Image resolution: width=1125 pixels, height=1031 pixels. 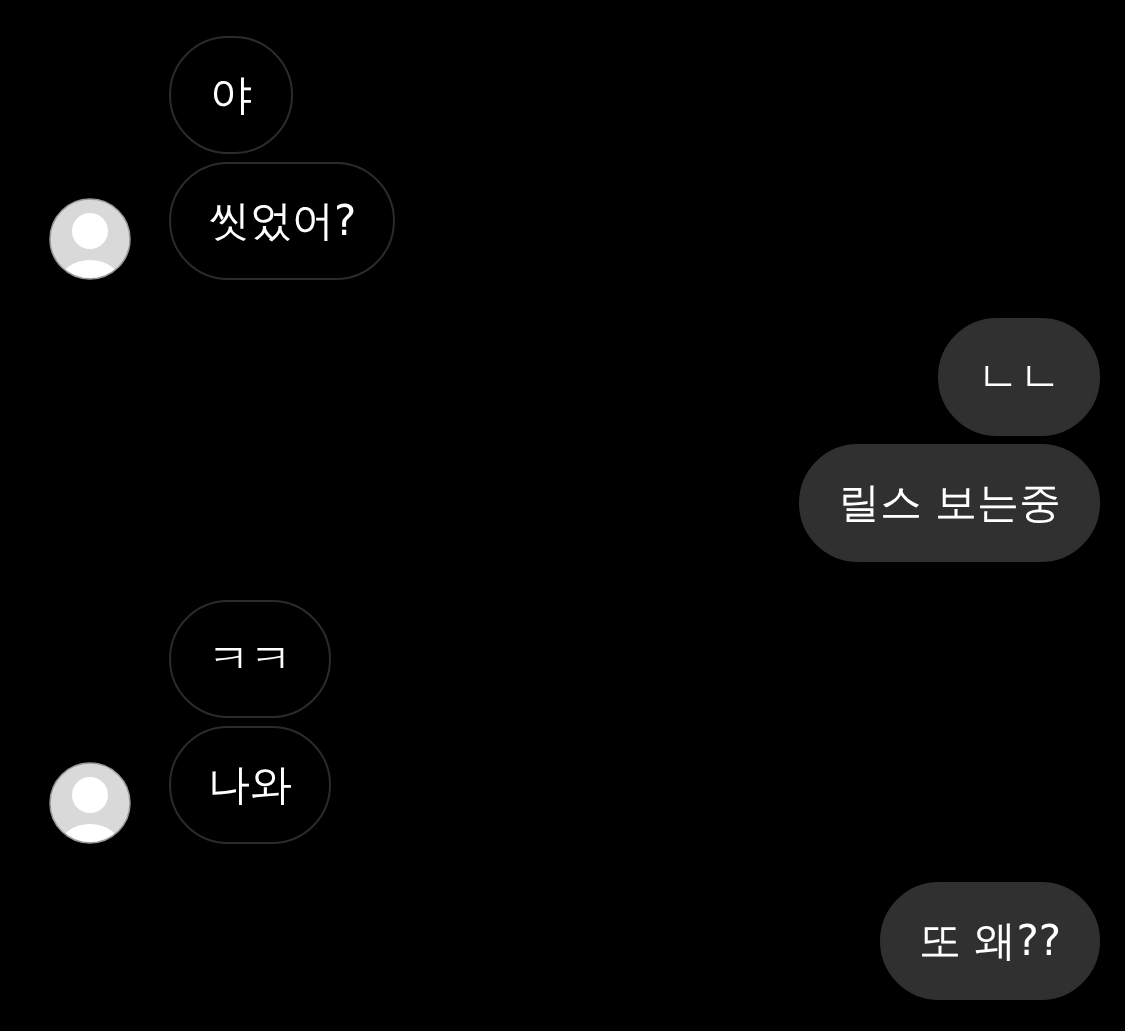 I want to click on message-bubble: ㄴㄴ, so click(x=1019, y=377).